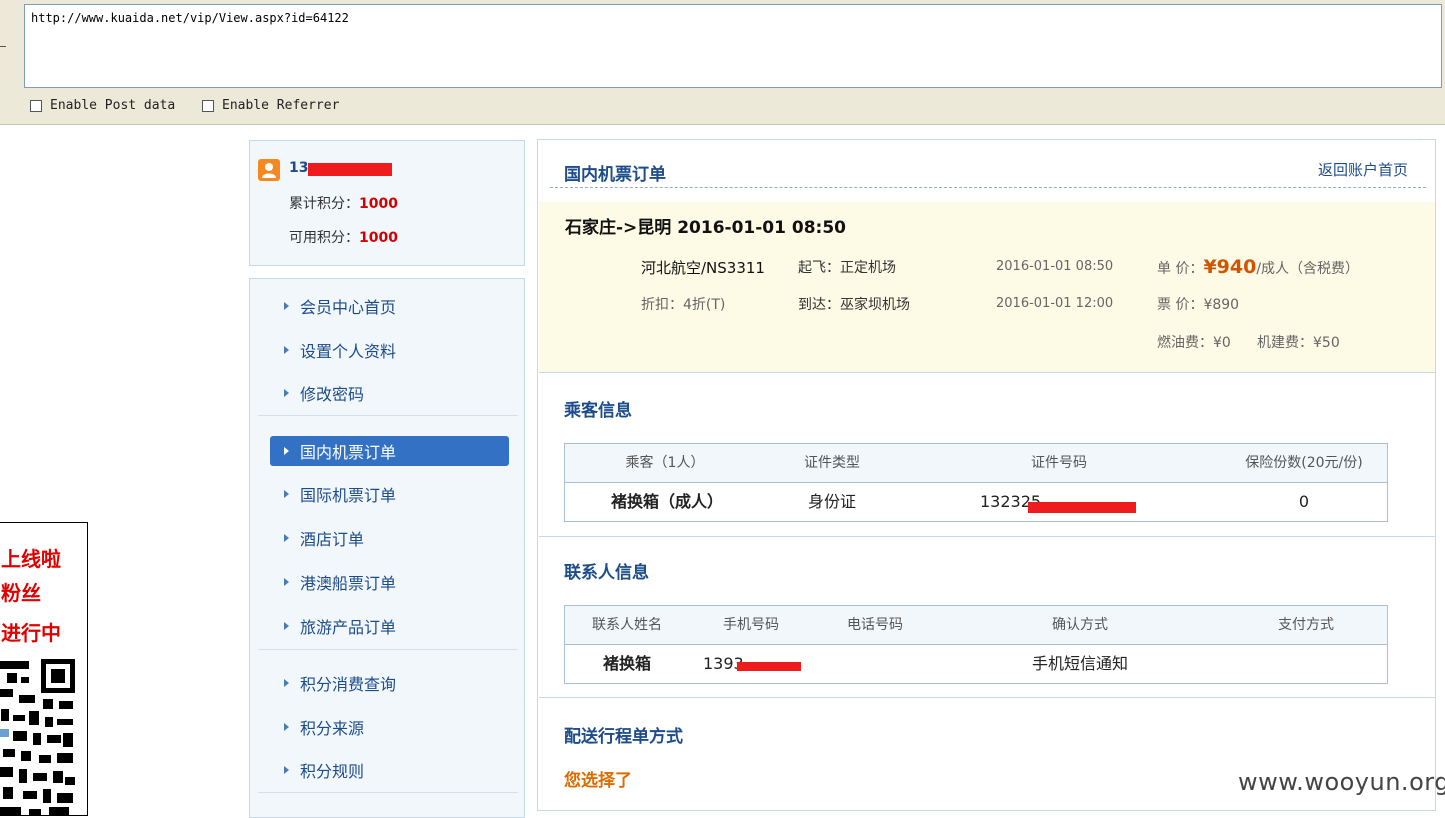 This screenshot has width=1445, height=818. Describe the element at coordinates (598, 781) in the screenshot. I see `delivery-selected-label: 您选择了` at that location.